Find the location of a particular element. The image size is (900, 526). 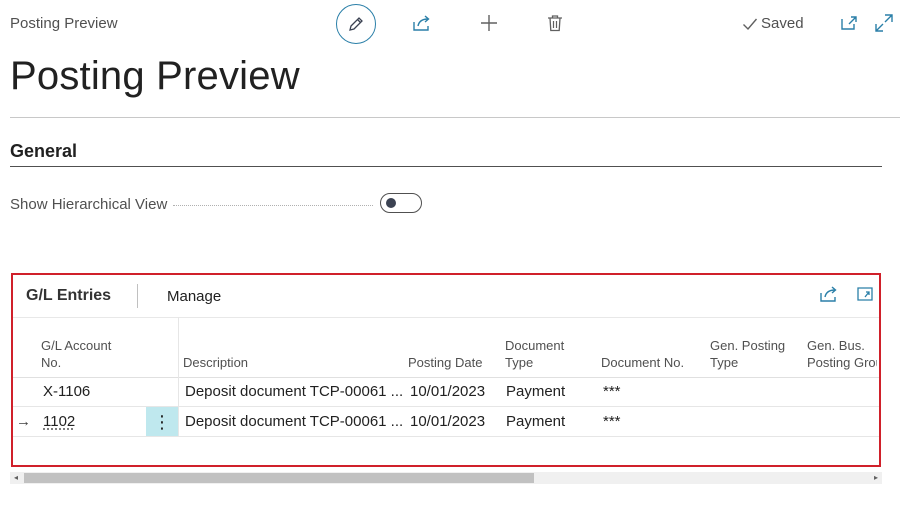

column-header-posting-date: Posting Date is located at coordinates (445, 362).